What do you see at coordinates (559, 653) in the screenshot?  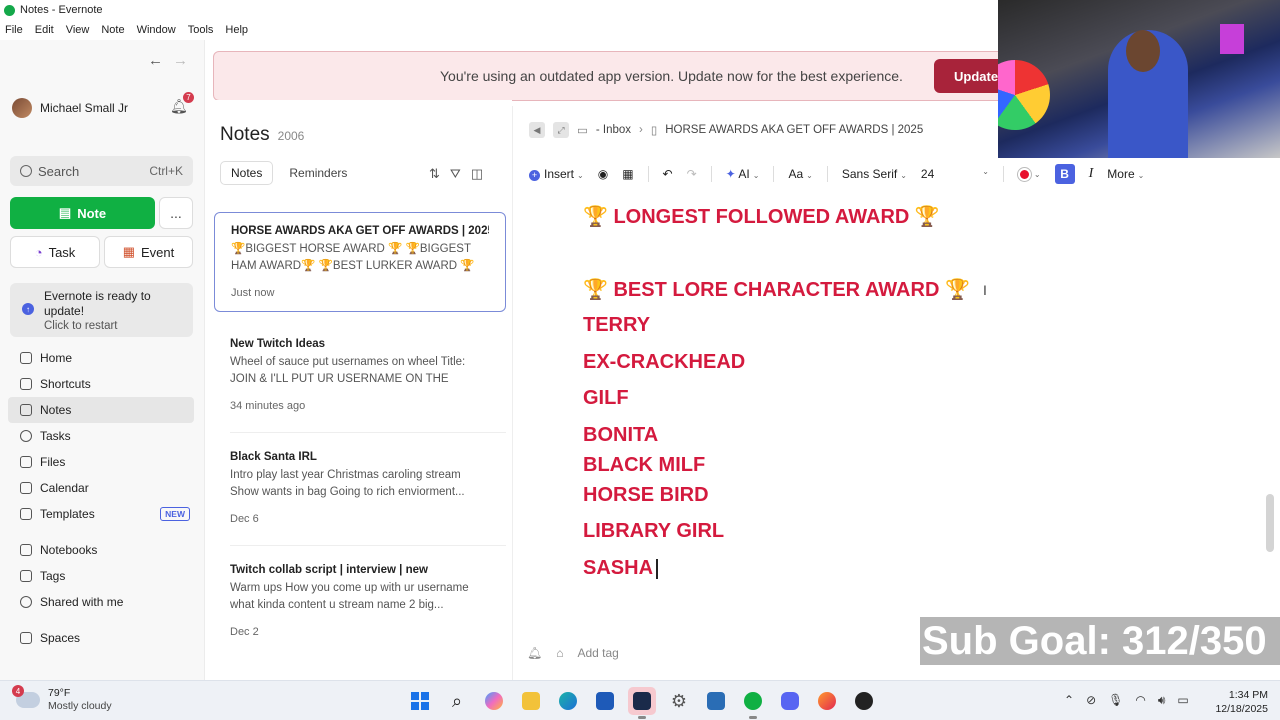 I see `tag-icon: ⌂` at bounding box center [559, 653].